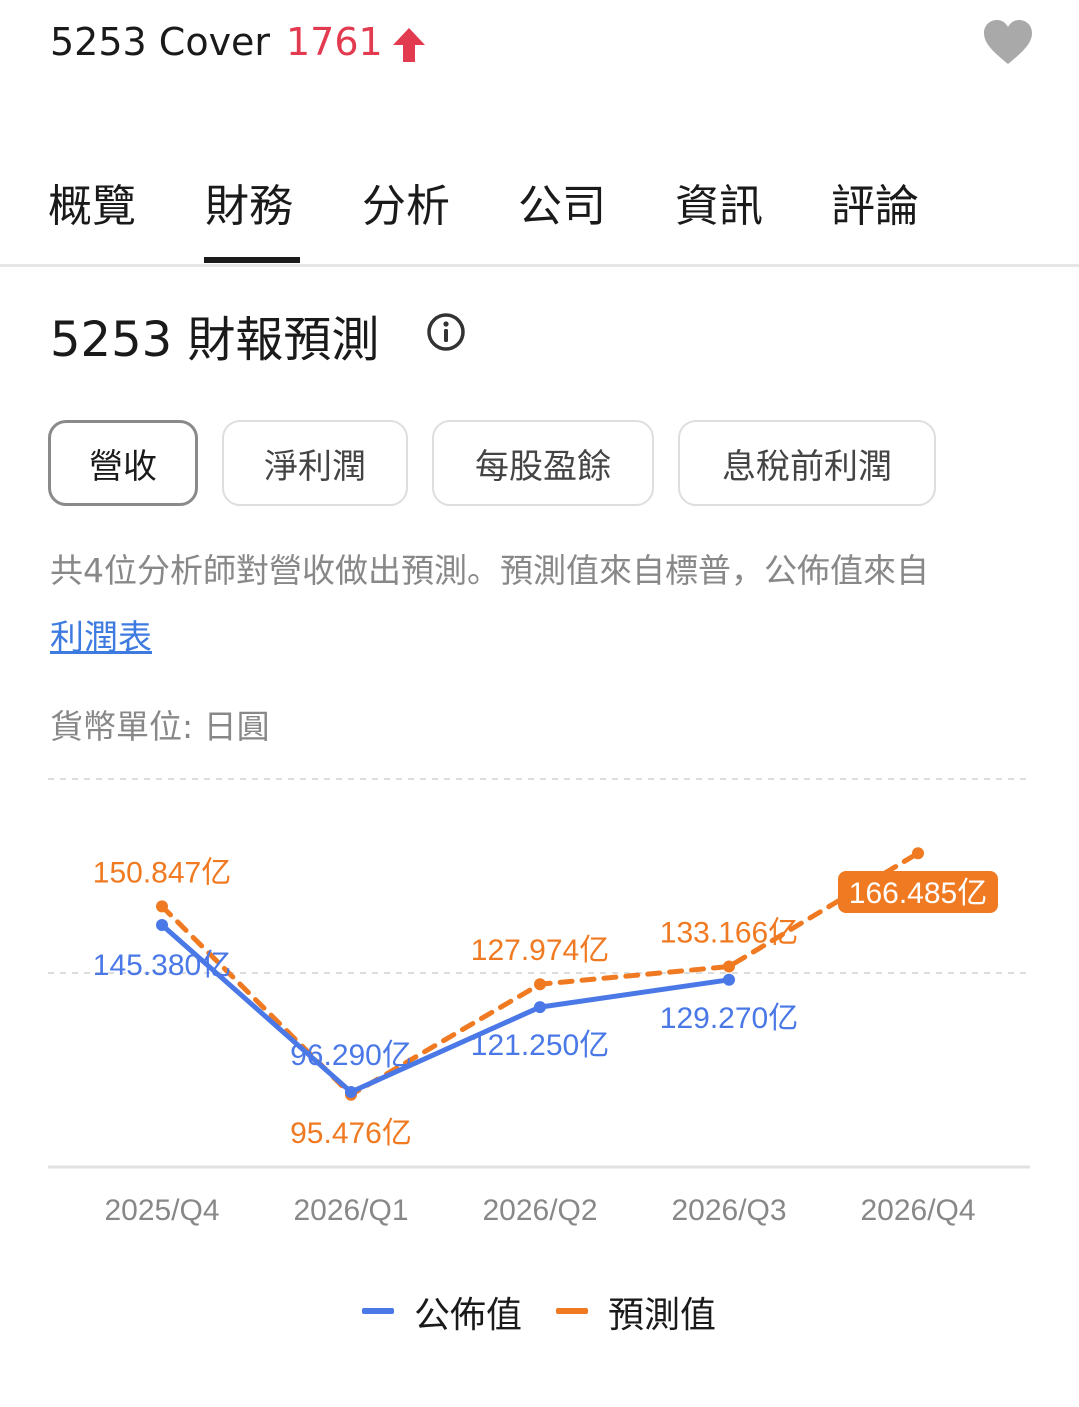 The image size is (1079, 1407). I want to click on x-tick-label: 2026/Q4, so click(917, 1210).